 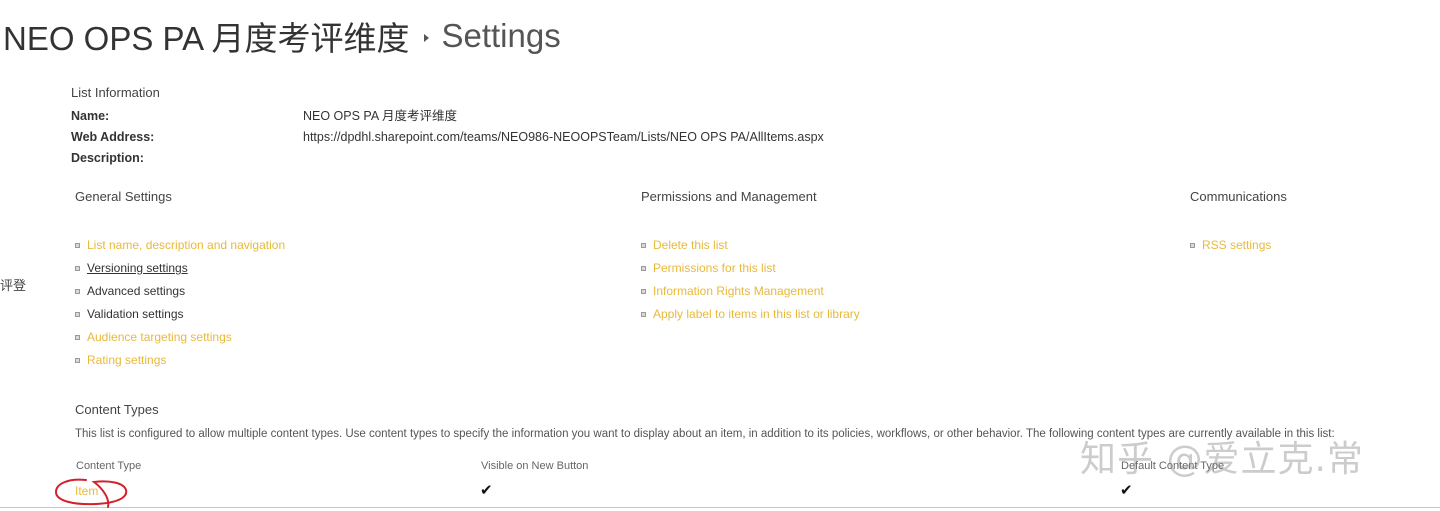 I want to click on list-item: Validation settings, so click(x=180, y=314).